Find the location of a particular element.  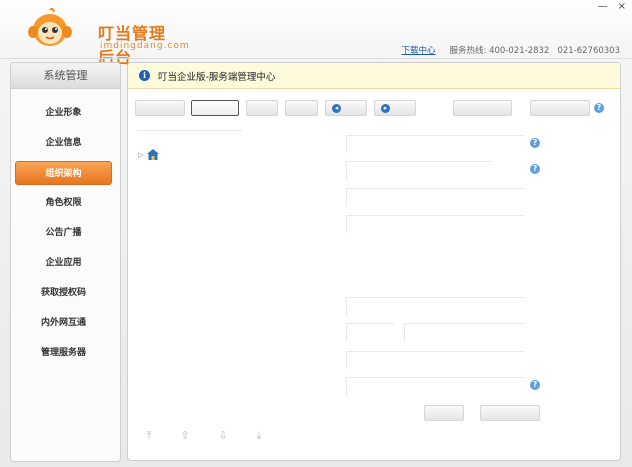

hotline-text: 服务热线: 400-021-2832 021-62760303 is located at coordinates (535, 50).